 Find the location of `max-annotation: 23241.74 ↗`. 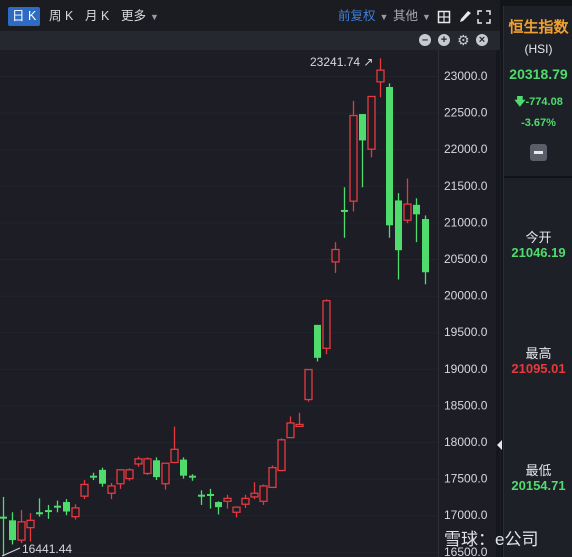

max-annotation: 23241.74 ↗ is located at coordinates (341, 62).